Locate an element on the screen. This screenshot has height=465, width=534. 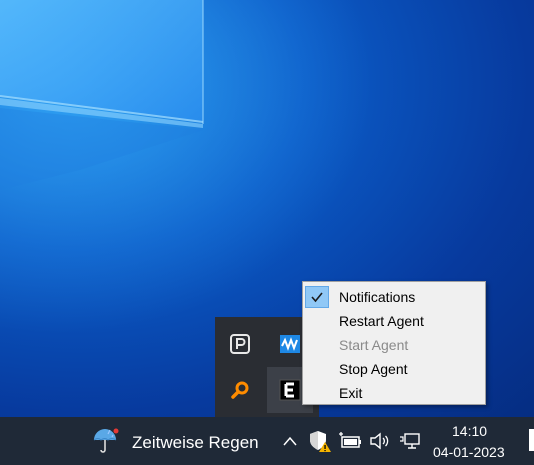
menu-item-exit: Exit is located at coordinates (394, 393).